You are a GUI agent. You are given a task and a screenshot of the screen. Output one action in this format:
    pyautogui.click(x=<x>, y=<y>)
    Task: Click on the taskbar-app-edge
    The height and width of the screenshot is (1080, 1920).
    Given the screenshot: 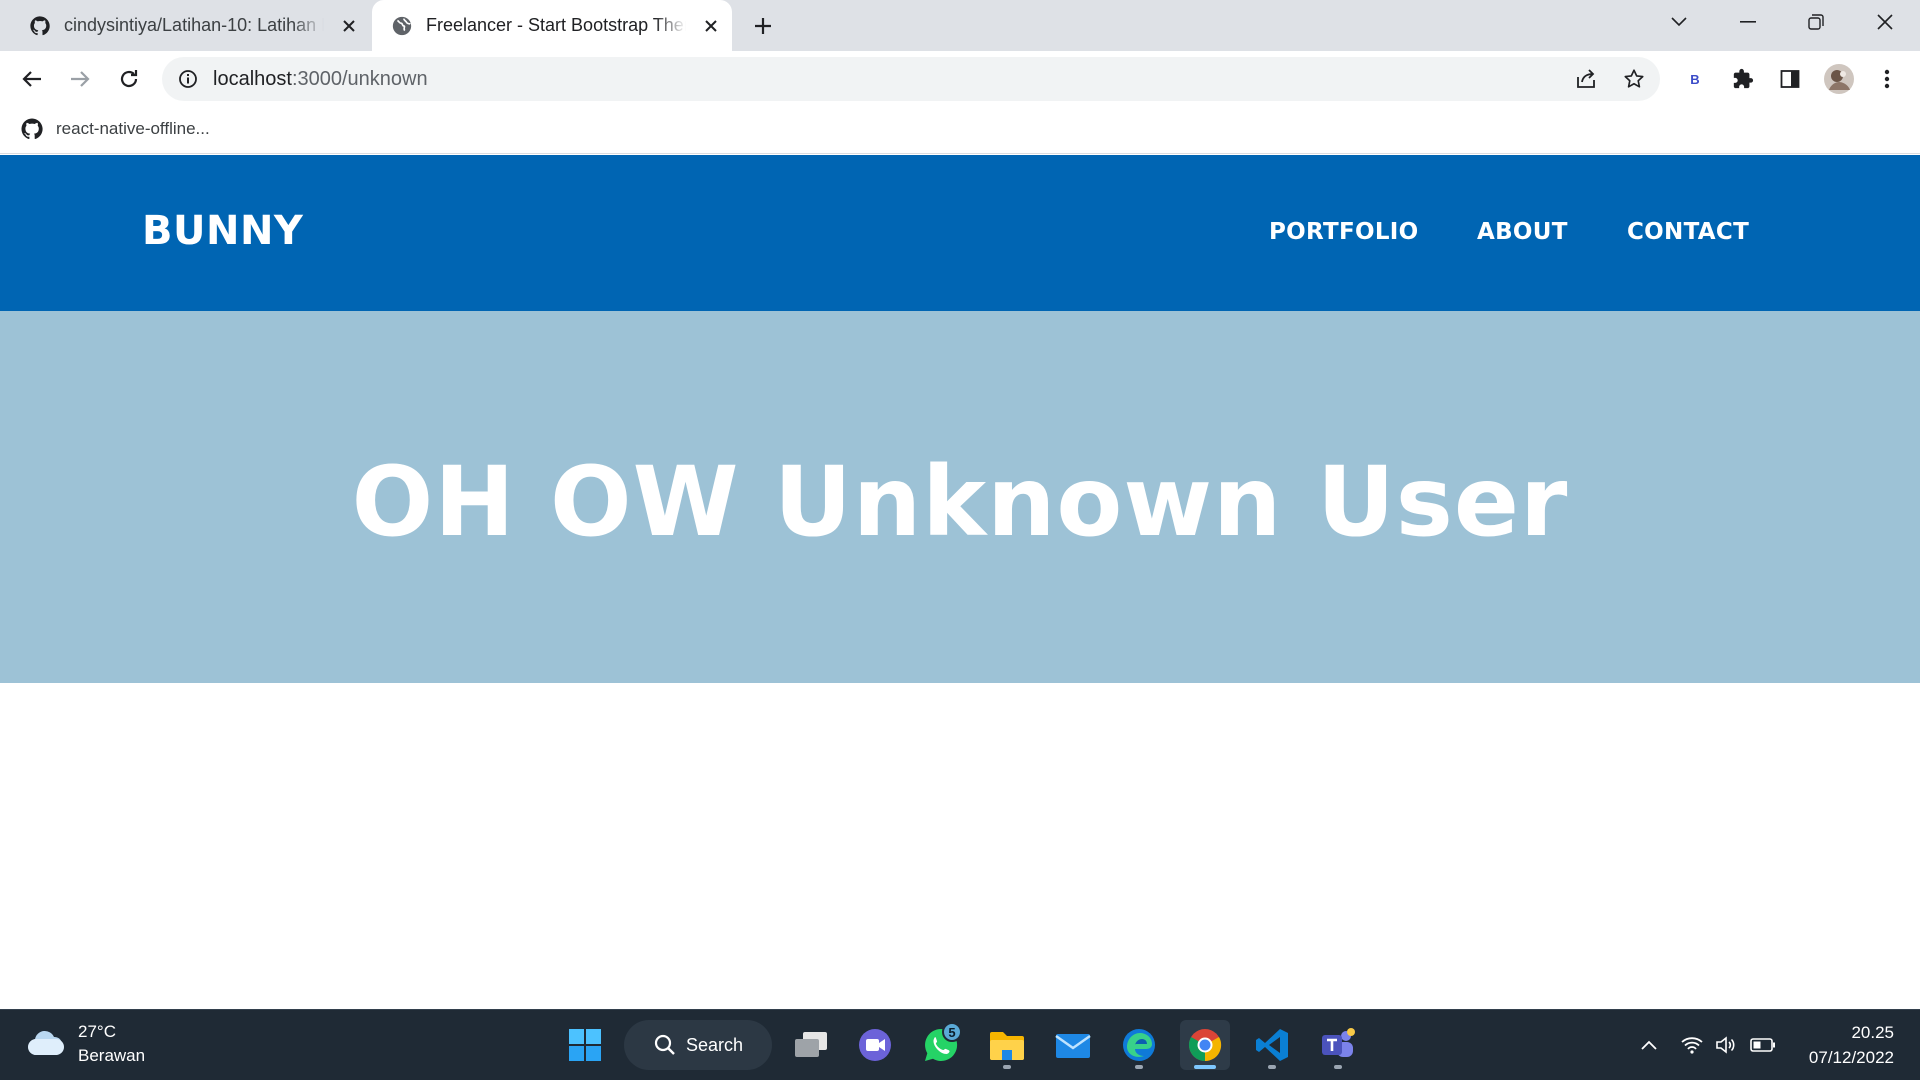 What is the action you would take?
    pyautogui.click(x=1139, y=1045)
    